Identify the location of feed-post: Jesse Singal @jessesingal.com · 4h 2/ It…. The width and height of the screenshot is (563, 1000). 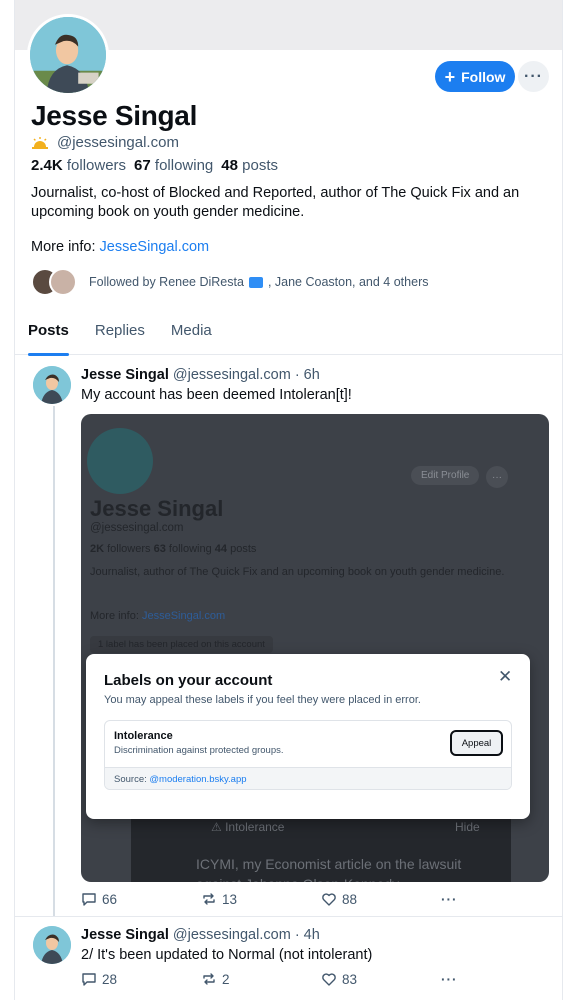
(288, 958).